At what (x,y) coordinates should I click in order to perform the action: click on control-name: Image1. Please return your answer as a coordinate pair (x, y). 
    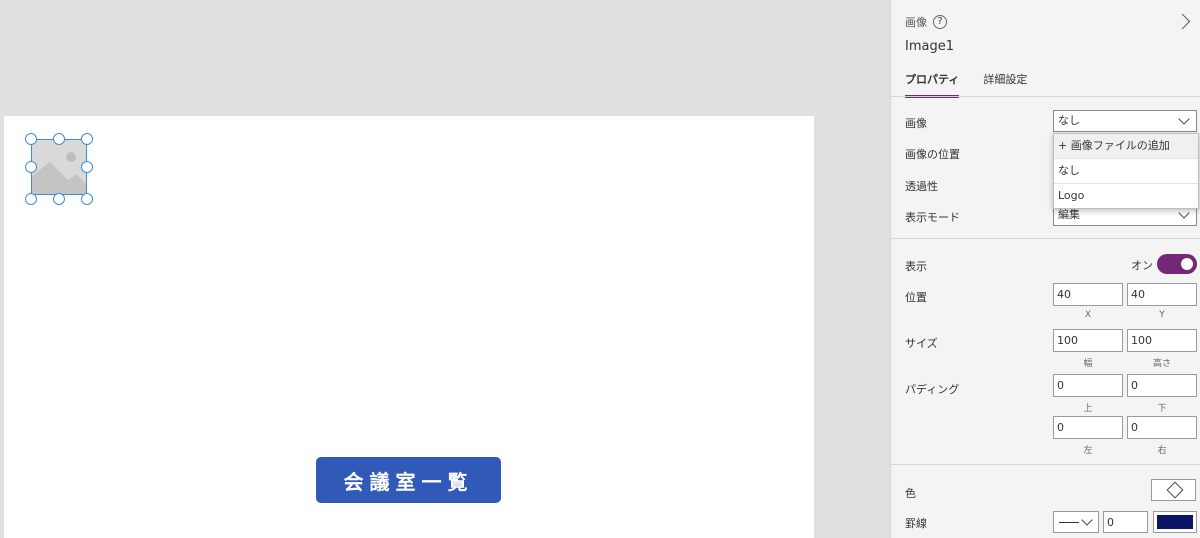
    Looking at the image, I should click on (929, 46).